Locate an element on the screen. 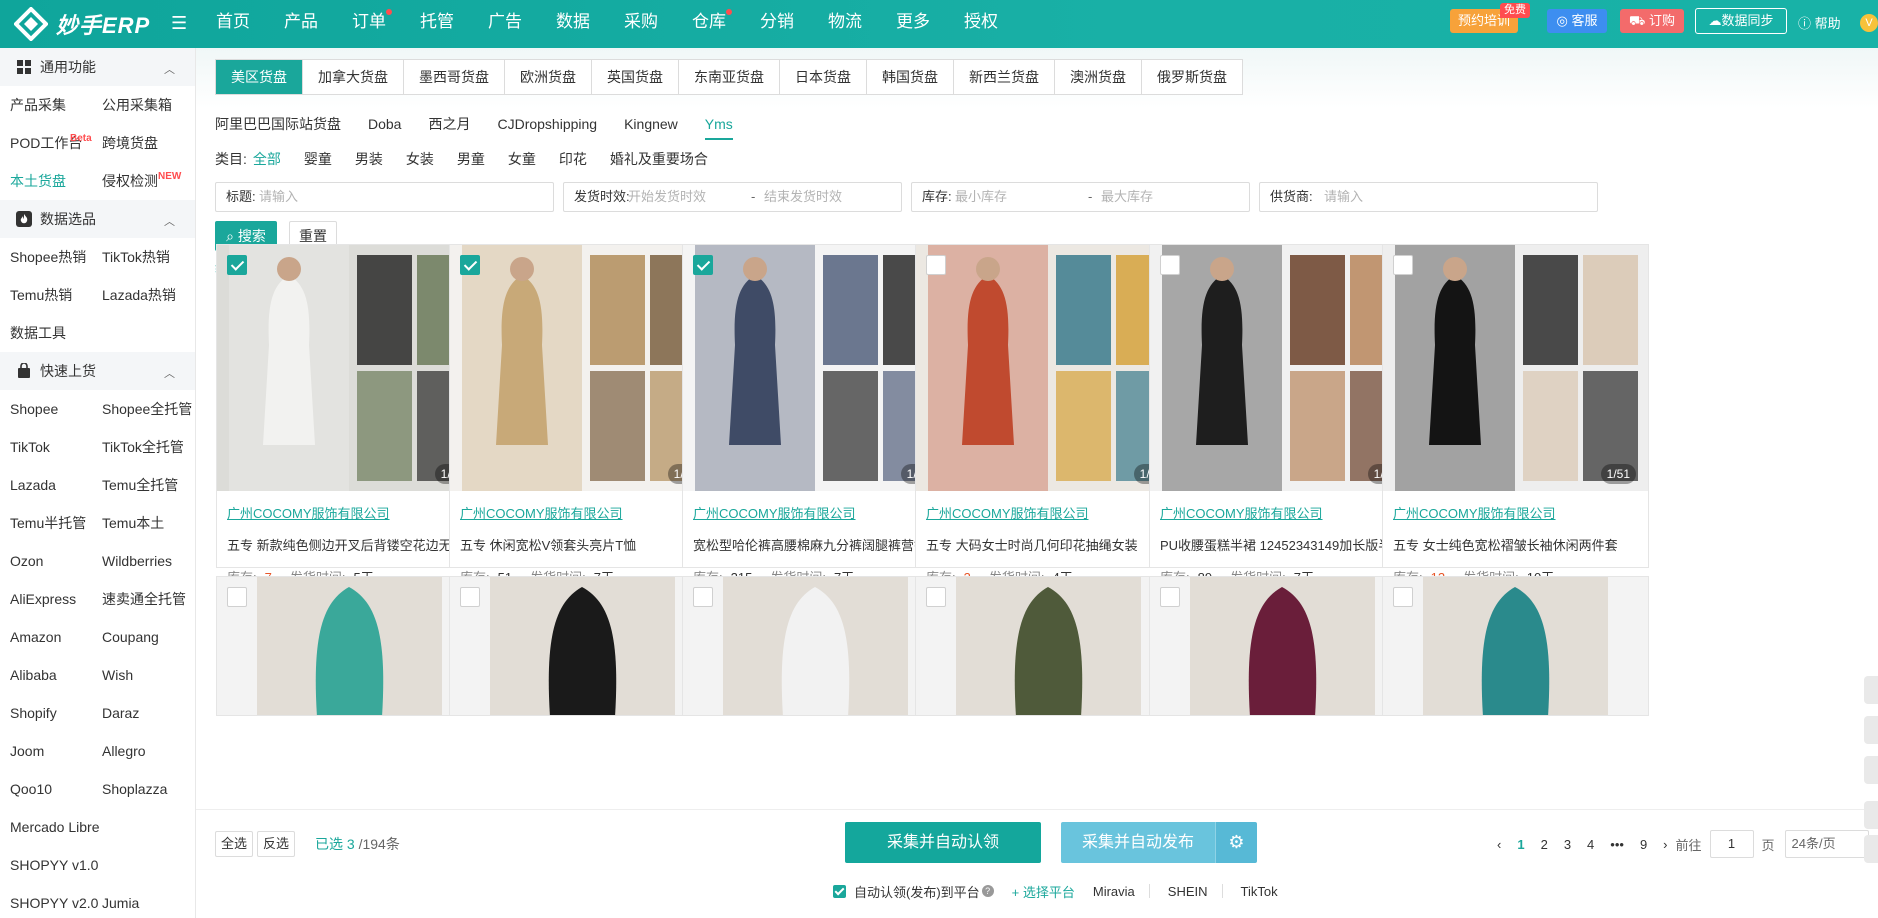 This screenshot has height=918, width=1878. sidebar-item: 侵权检测 NEW is located at coordinates (148, 181).